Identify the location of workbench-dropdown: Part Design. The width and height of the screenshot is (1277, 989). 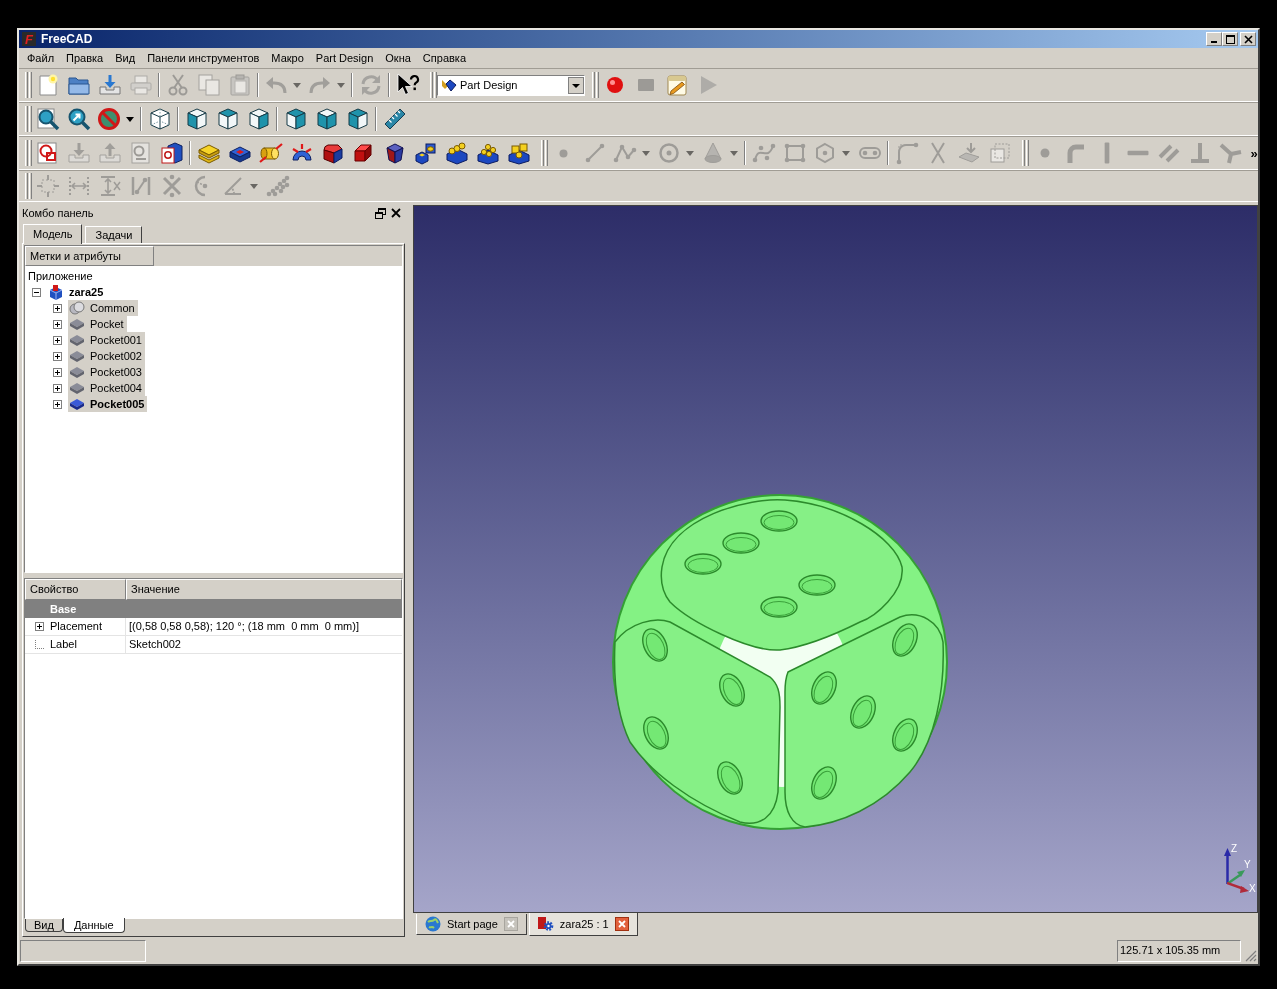
(511, 85).